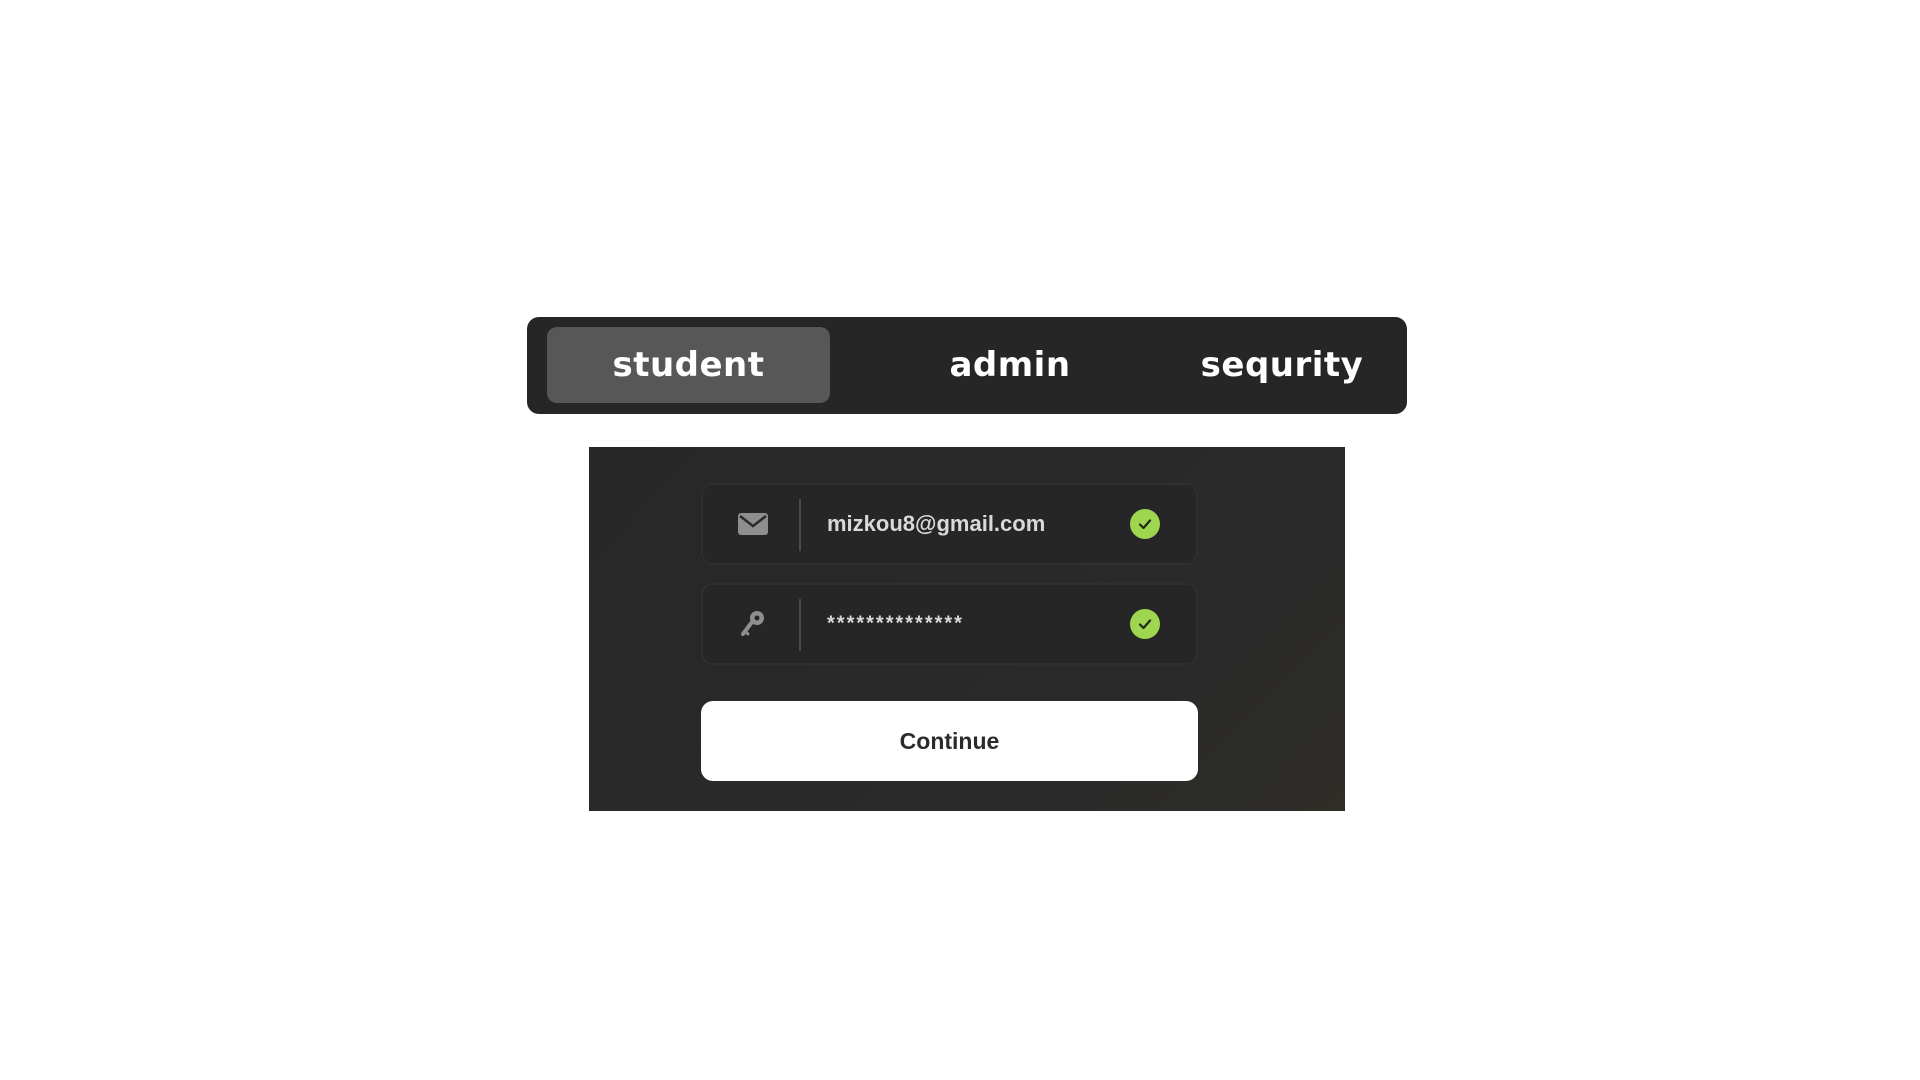  I want to click on role-tab-bar: student admin sequrity, so click(967, 365).